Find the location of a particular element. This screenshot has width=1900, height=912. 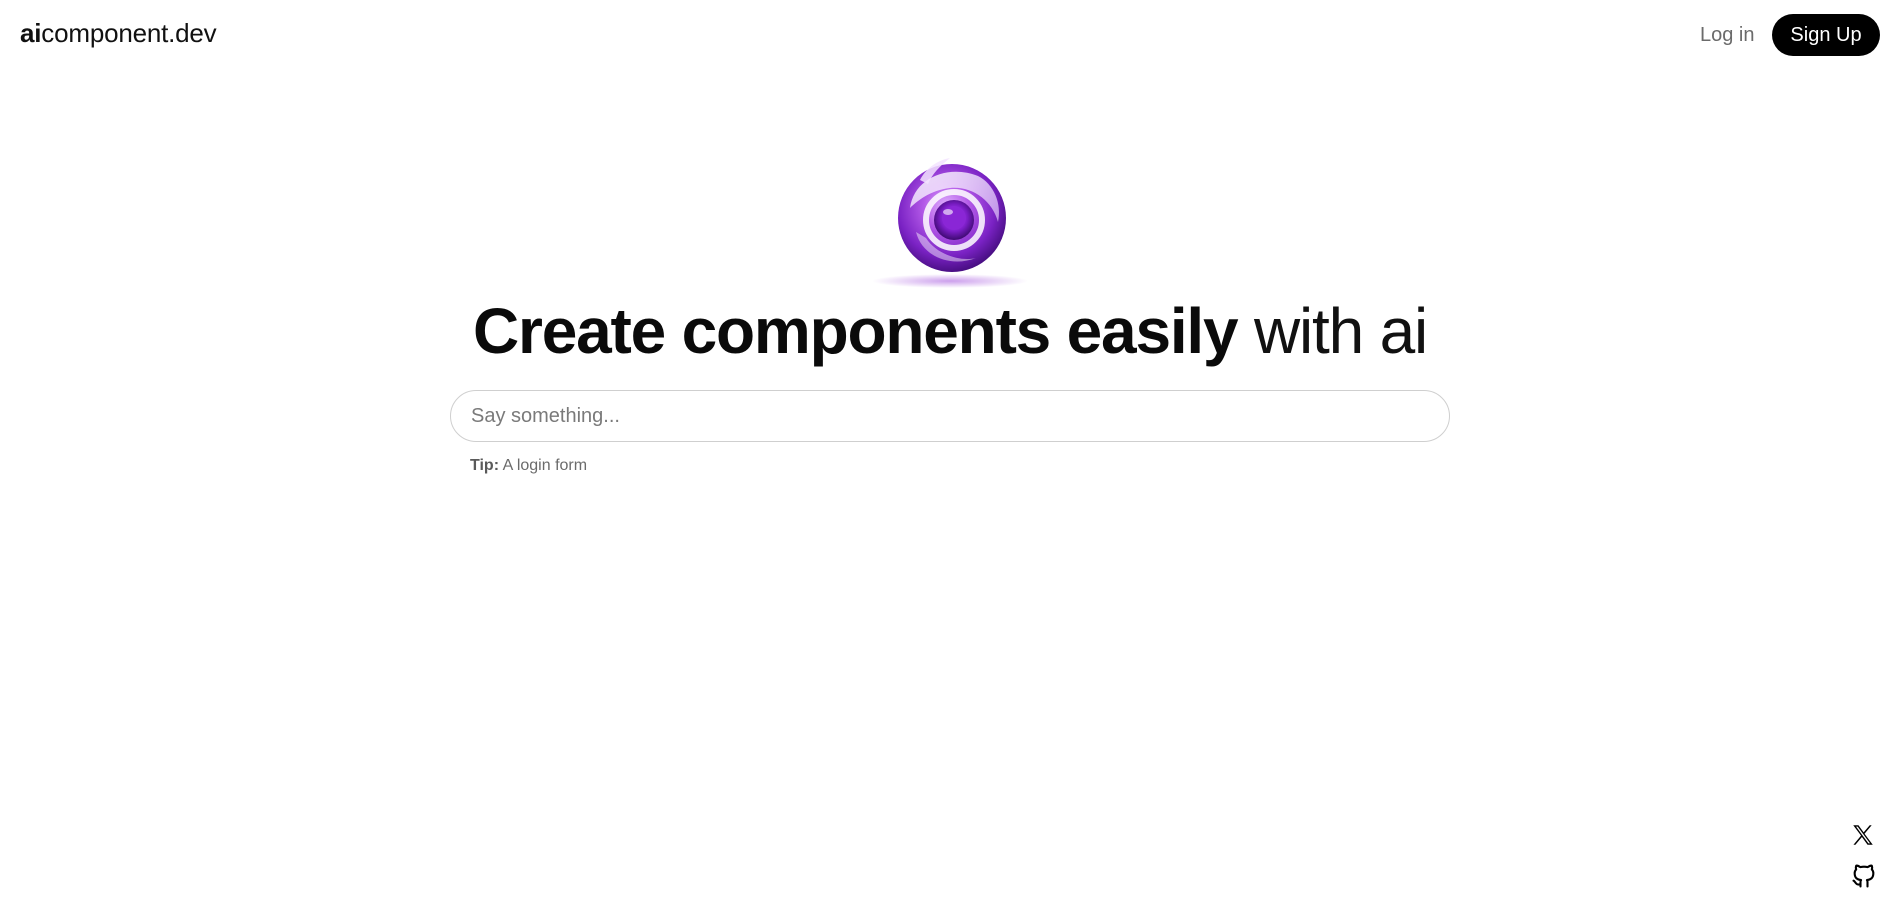

social-links is located at coordinates (1865, 862).